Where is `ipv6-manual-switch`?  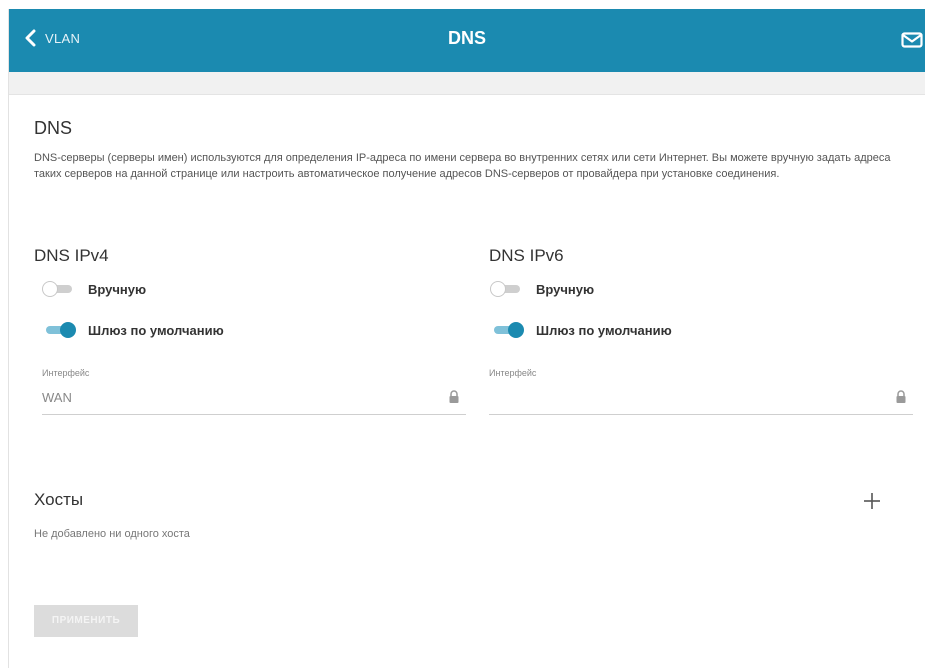
ipv6-manual-switch is located at coordinates (507, 289).